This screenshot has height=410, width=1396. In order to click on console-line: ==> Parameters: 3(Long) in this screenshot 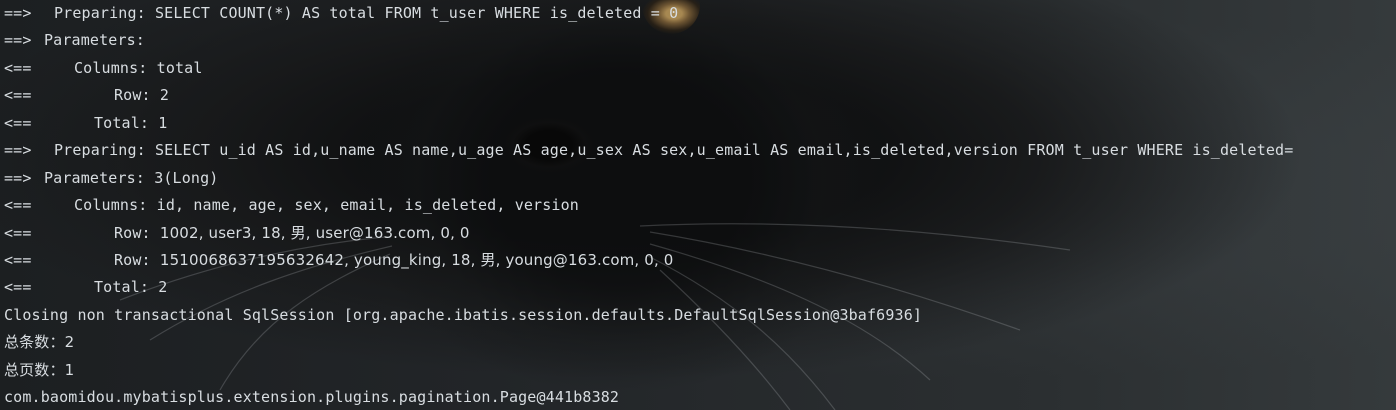, I will do `click(700, 178)`.